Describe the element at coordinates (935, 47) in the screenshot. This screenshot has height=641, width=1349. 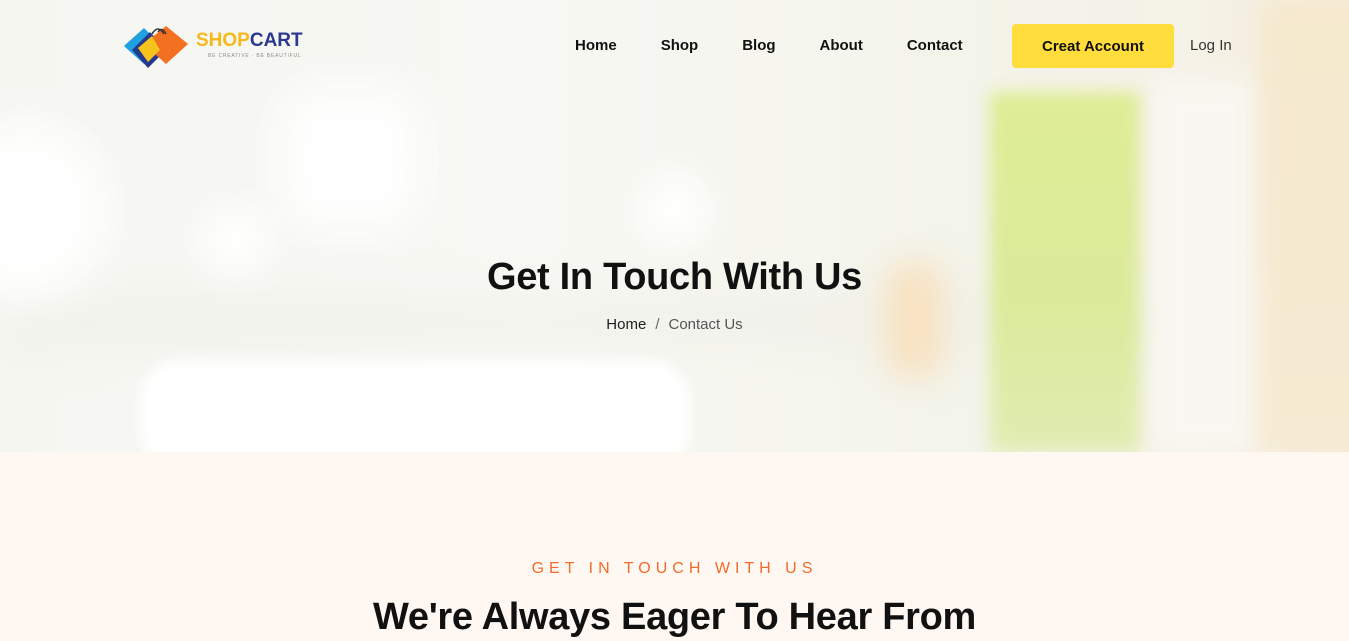
I see `nav-item-contact: Contact` at that location.